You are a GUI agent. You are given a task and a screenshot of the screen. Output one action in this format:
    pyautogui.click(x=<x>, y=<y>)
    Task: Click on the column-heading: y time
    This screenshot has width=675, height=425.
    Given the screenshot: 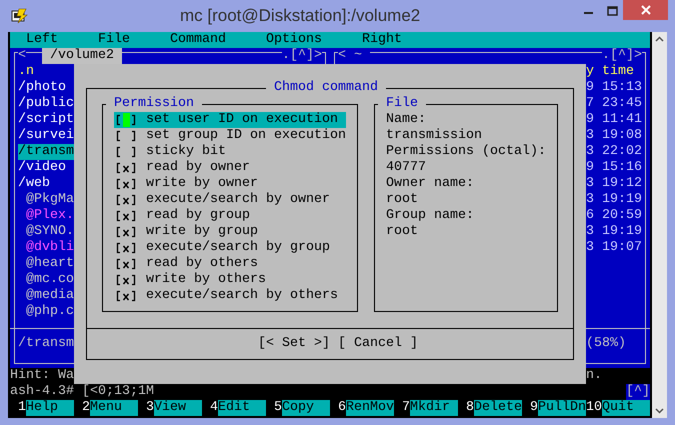 What is the action you would take?
    pyautogui.click(x=610, y=72)
    